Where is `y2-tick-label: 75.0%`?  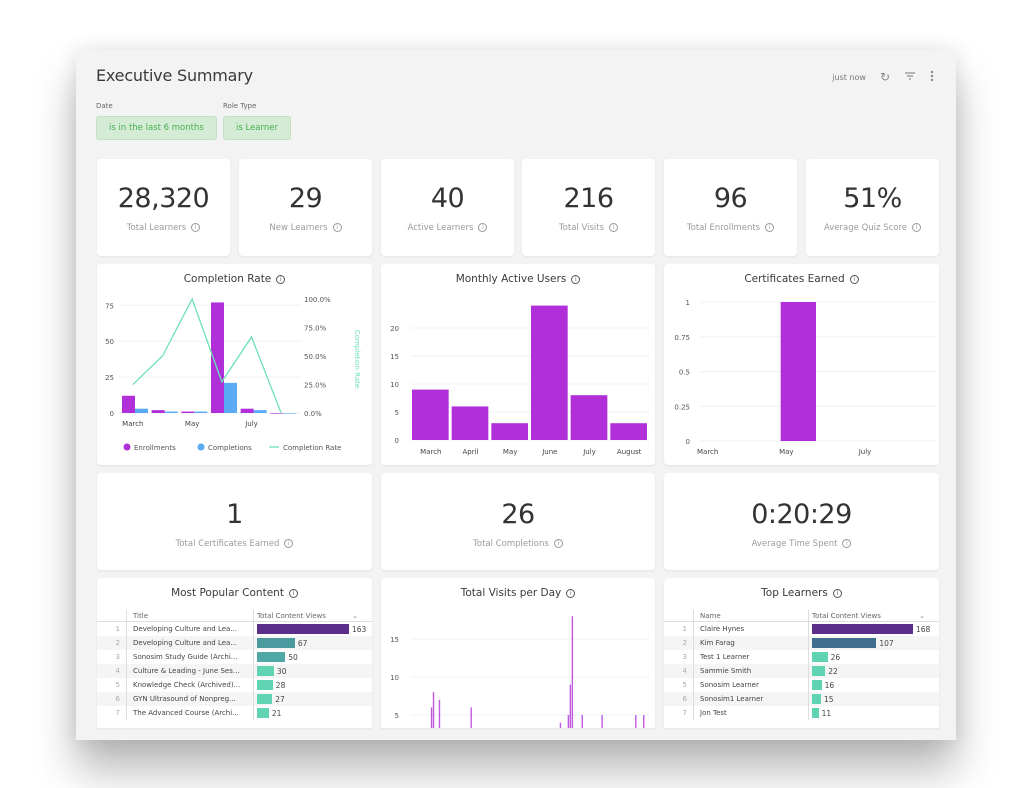 y2-tick-label: 75.0% is located at coordinates (315, 329).